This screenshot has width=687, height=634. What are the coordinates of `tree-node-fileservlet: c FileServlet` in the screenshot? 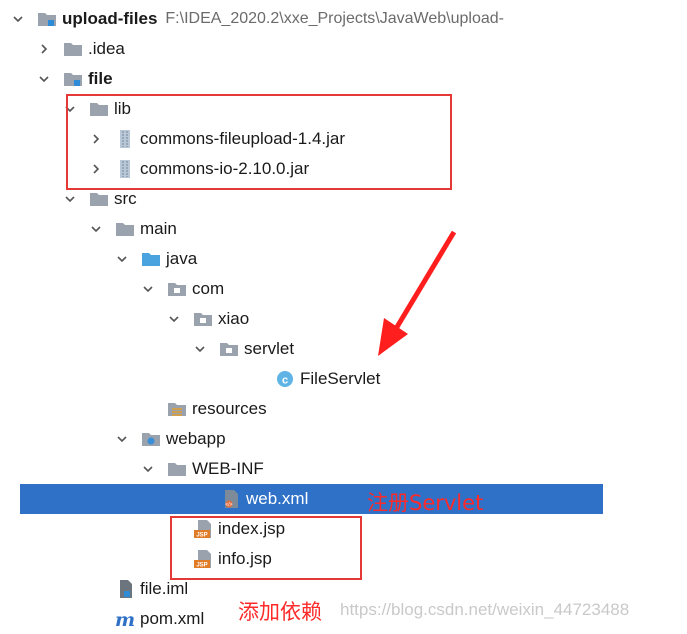 It's located at (301, 379).